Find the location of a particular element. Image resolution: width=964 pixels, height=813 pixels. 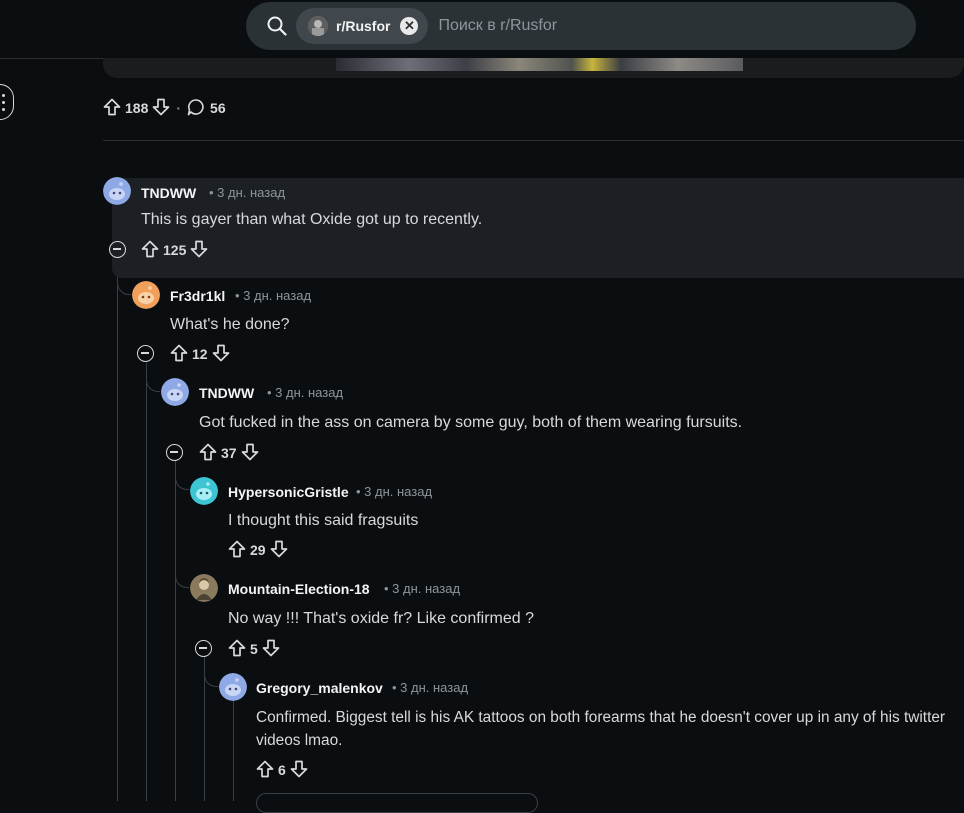

comment-text: I thought this said fragsuits is located at coordinates (323, 520).